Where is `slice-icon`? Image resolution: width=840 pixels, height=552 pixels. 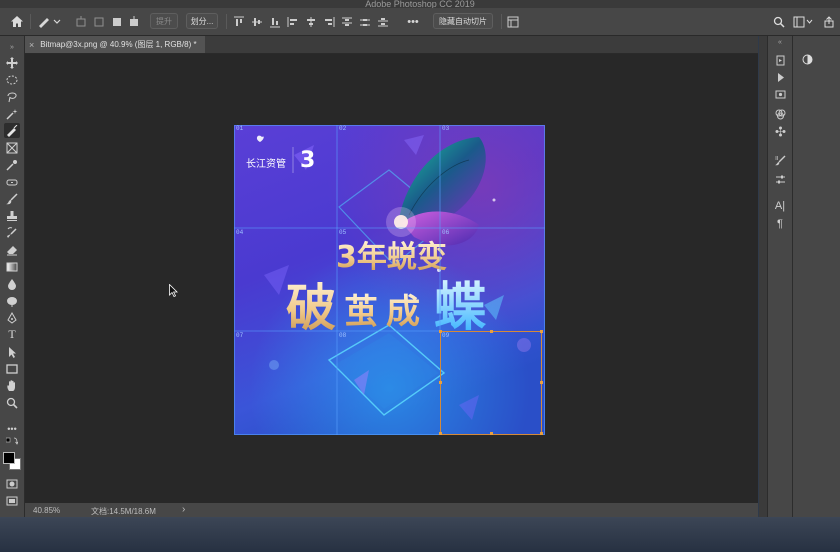
slice-icon is located at coordinates (12, 130).